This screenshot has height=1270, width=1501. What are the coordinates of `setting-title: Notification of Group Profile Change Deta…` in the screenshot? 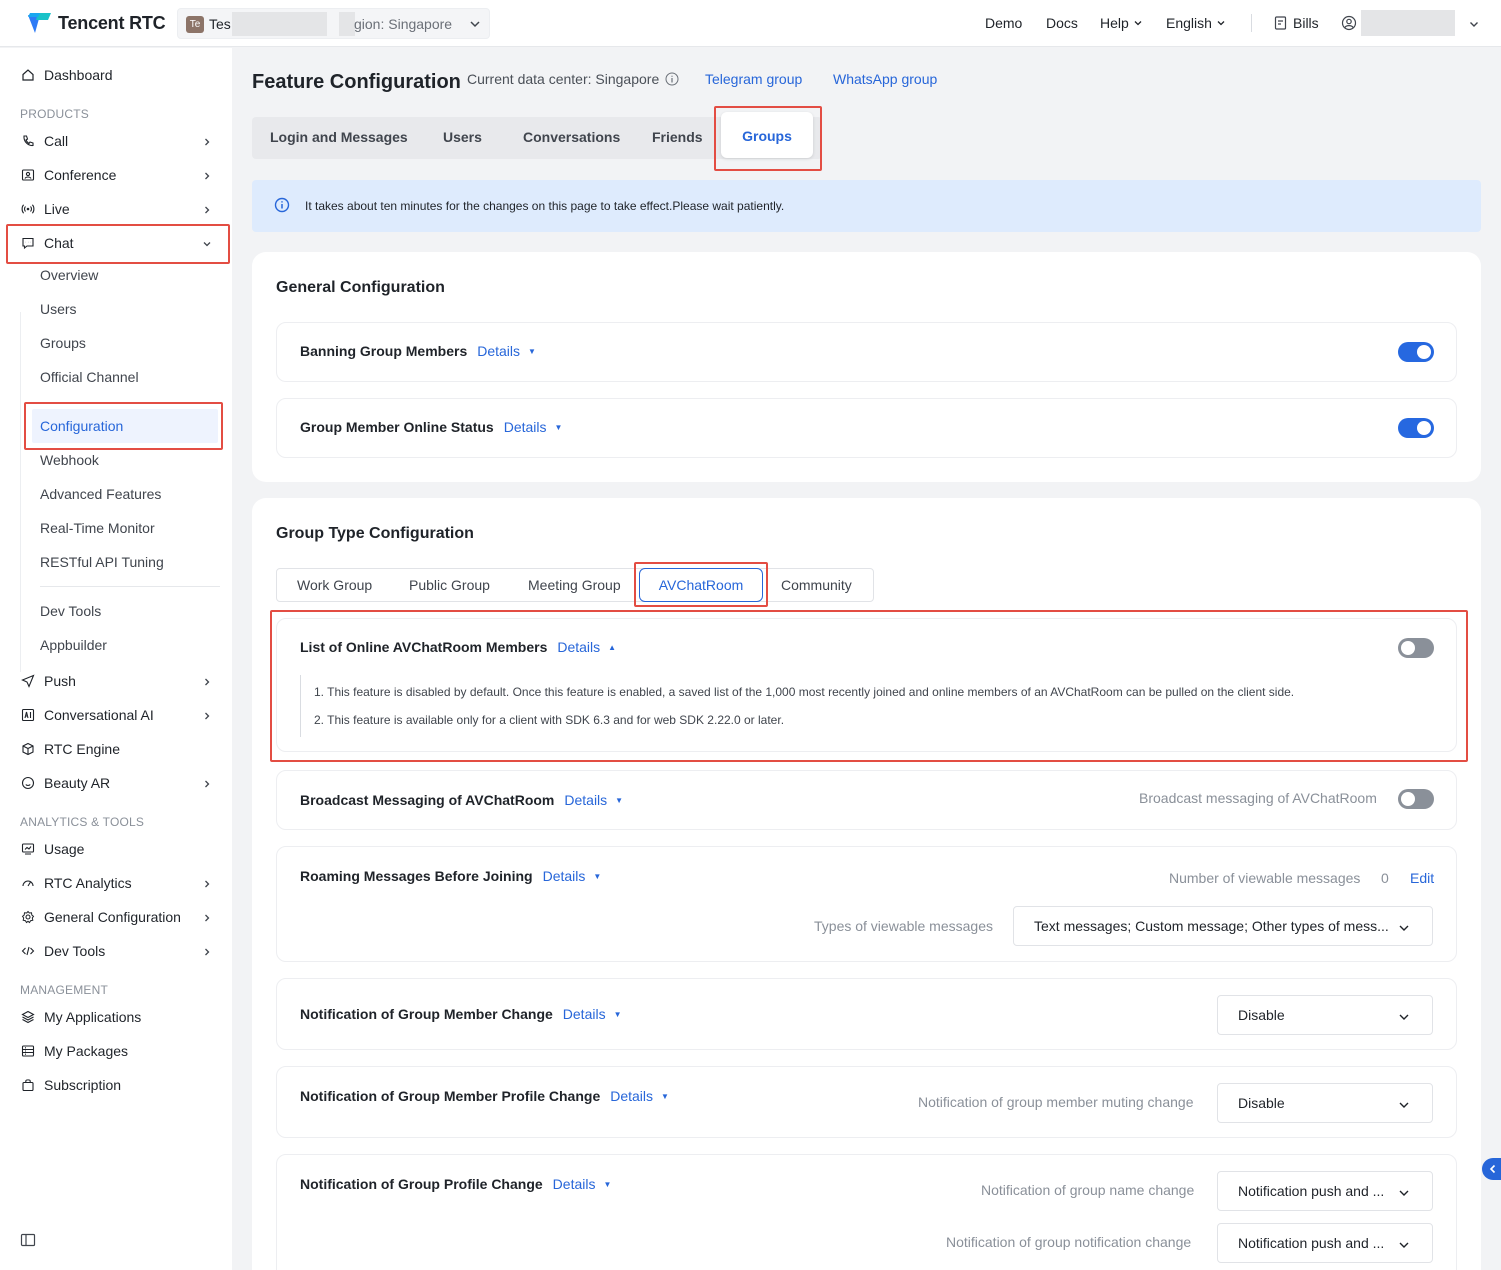 It's located at (455, 1184).